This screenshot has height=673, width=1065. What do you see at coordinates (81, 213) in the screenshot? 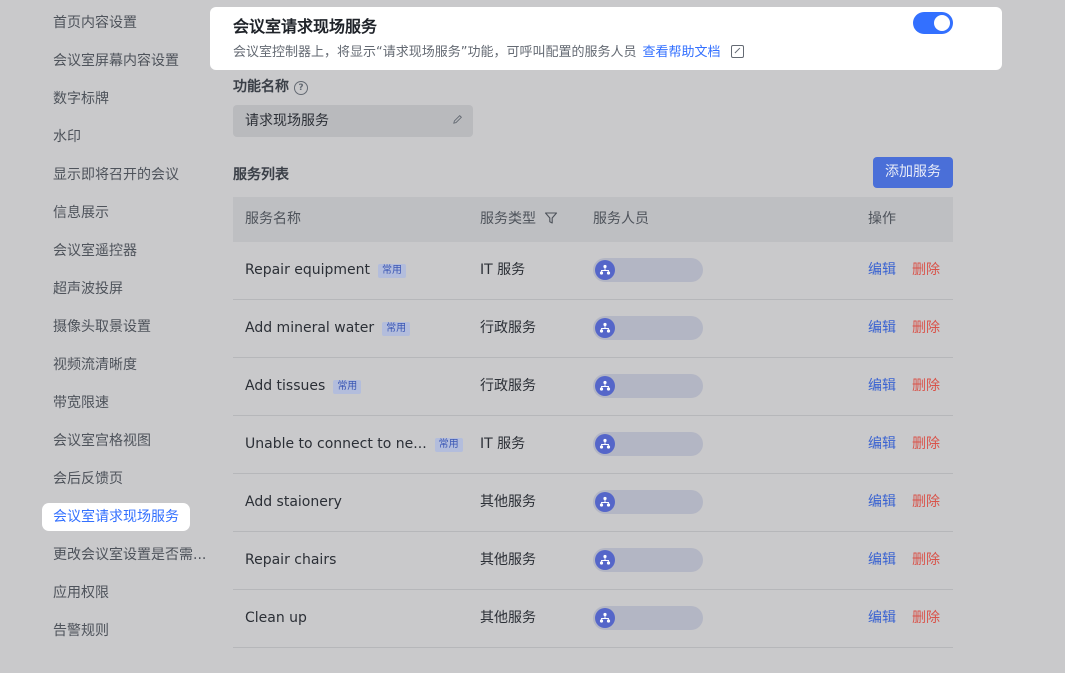
I see `sidebar-item-info-display: 信息展示` at bounding box center [81, 213].